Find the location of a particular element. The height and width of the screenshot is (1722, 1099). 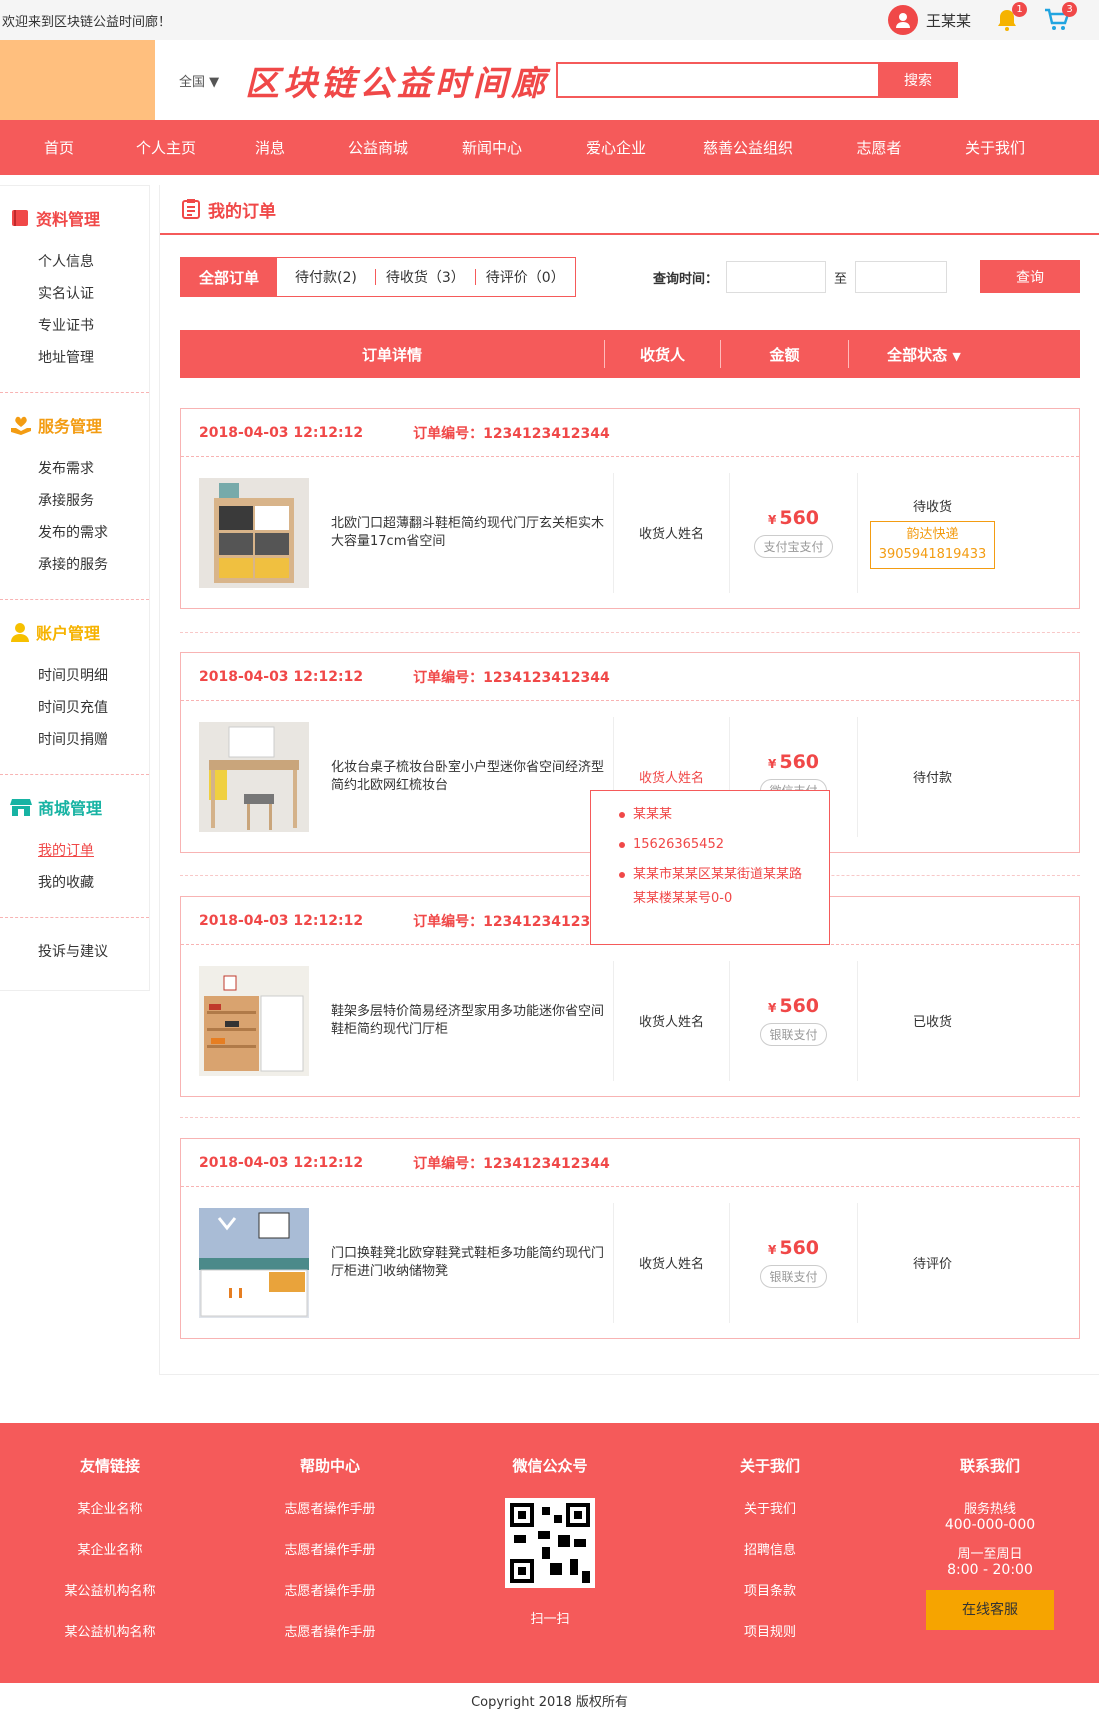

nav-volunteers: 志愿者 is located at coordinates (879, 147).